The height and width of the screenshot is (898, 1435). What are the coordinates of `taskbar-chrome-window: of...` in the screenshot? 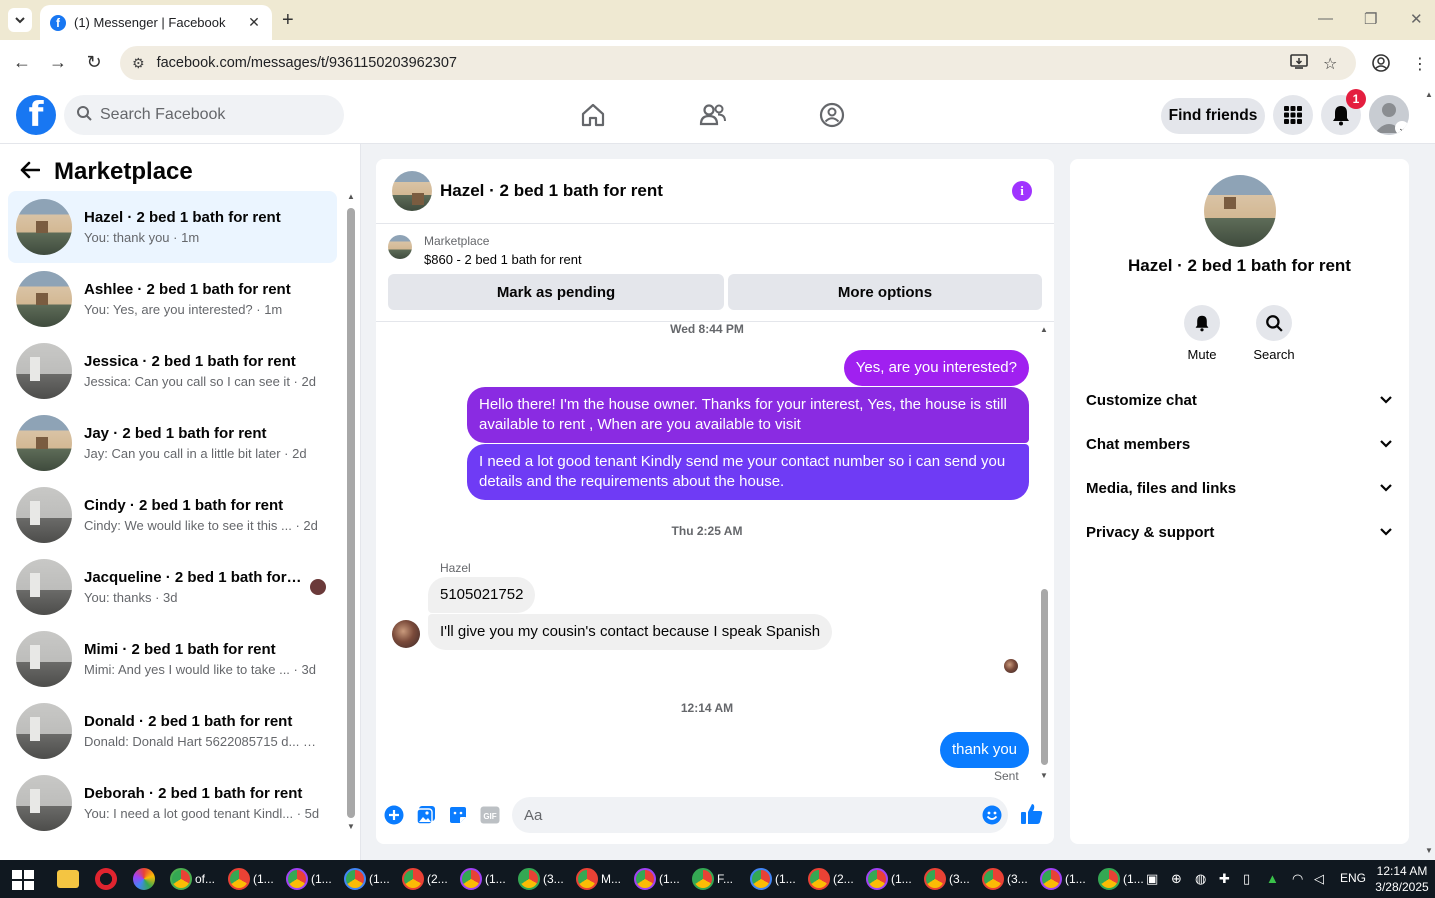 It's located at (192, 879).